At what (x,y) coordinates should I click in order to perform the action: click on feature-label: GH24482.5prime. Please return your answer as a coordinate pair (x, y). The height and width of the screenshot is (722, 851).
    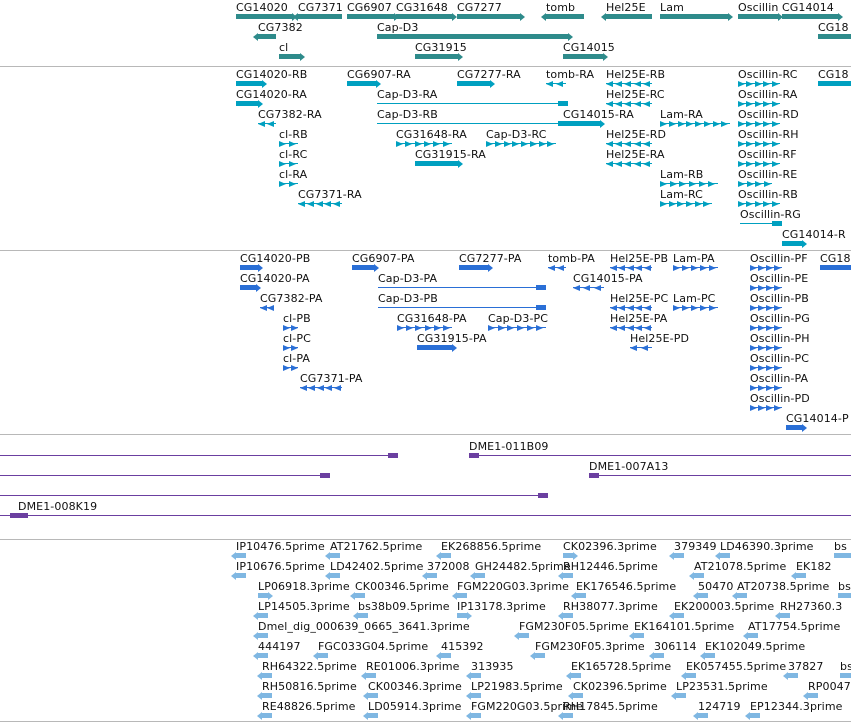
    Looking at the image, I should click on (523, 566).